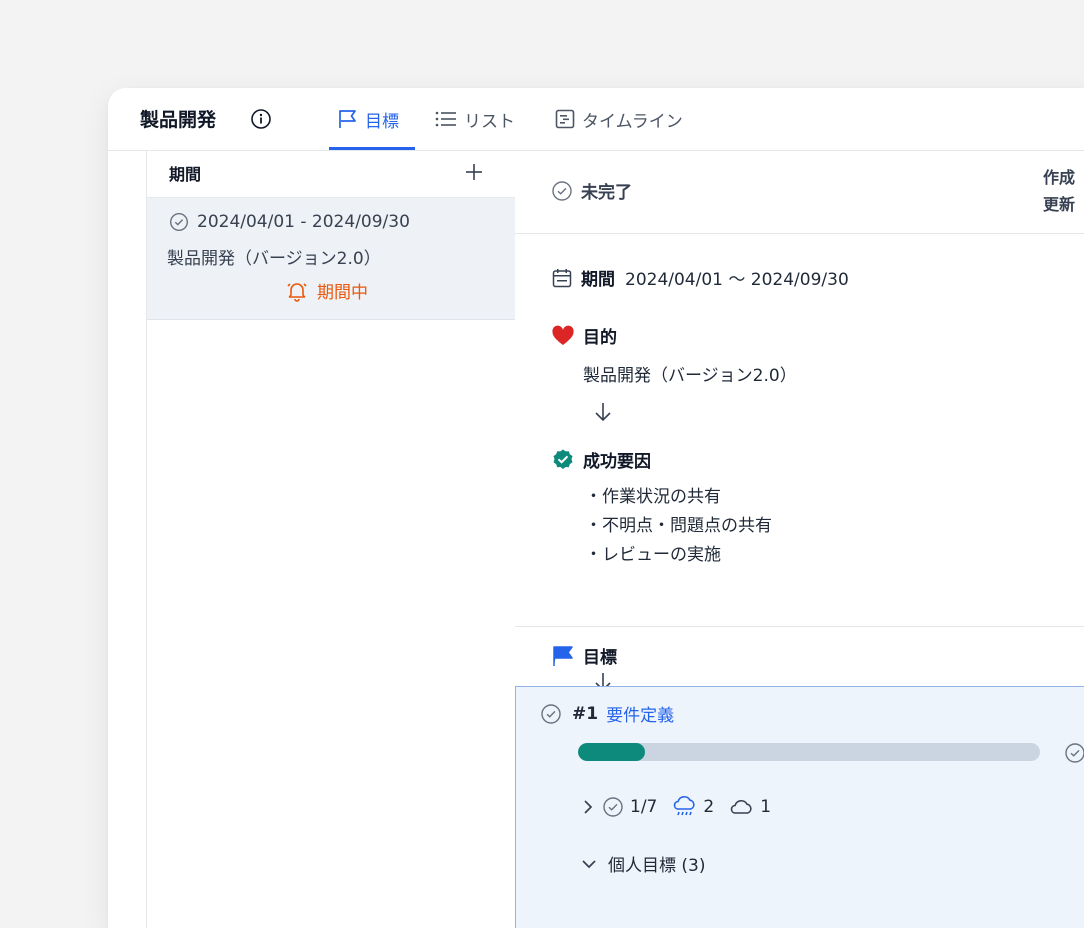 This screenshot has height=928, width=1084. What do you see at coordinates (565, 119) in the screenshot?
I see `timeline-icon` at bounding box center [565, 119].